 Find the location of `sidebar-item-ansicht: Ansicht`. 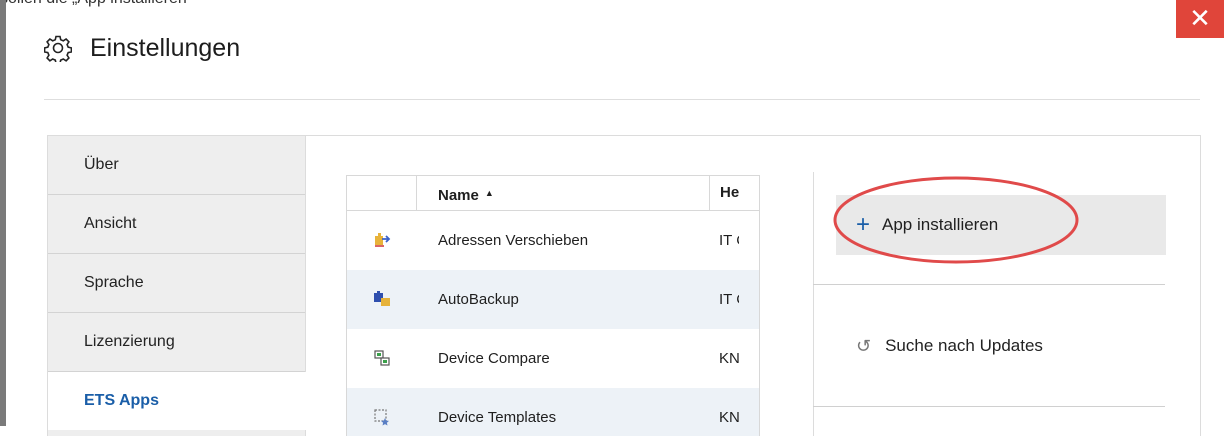

sidebar-item-ansicht: Ansicht is located at coordinates (176, 224).